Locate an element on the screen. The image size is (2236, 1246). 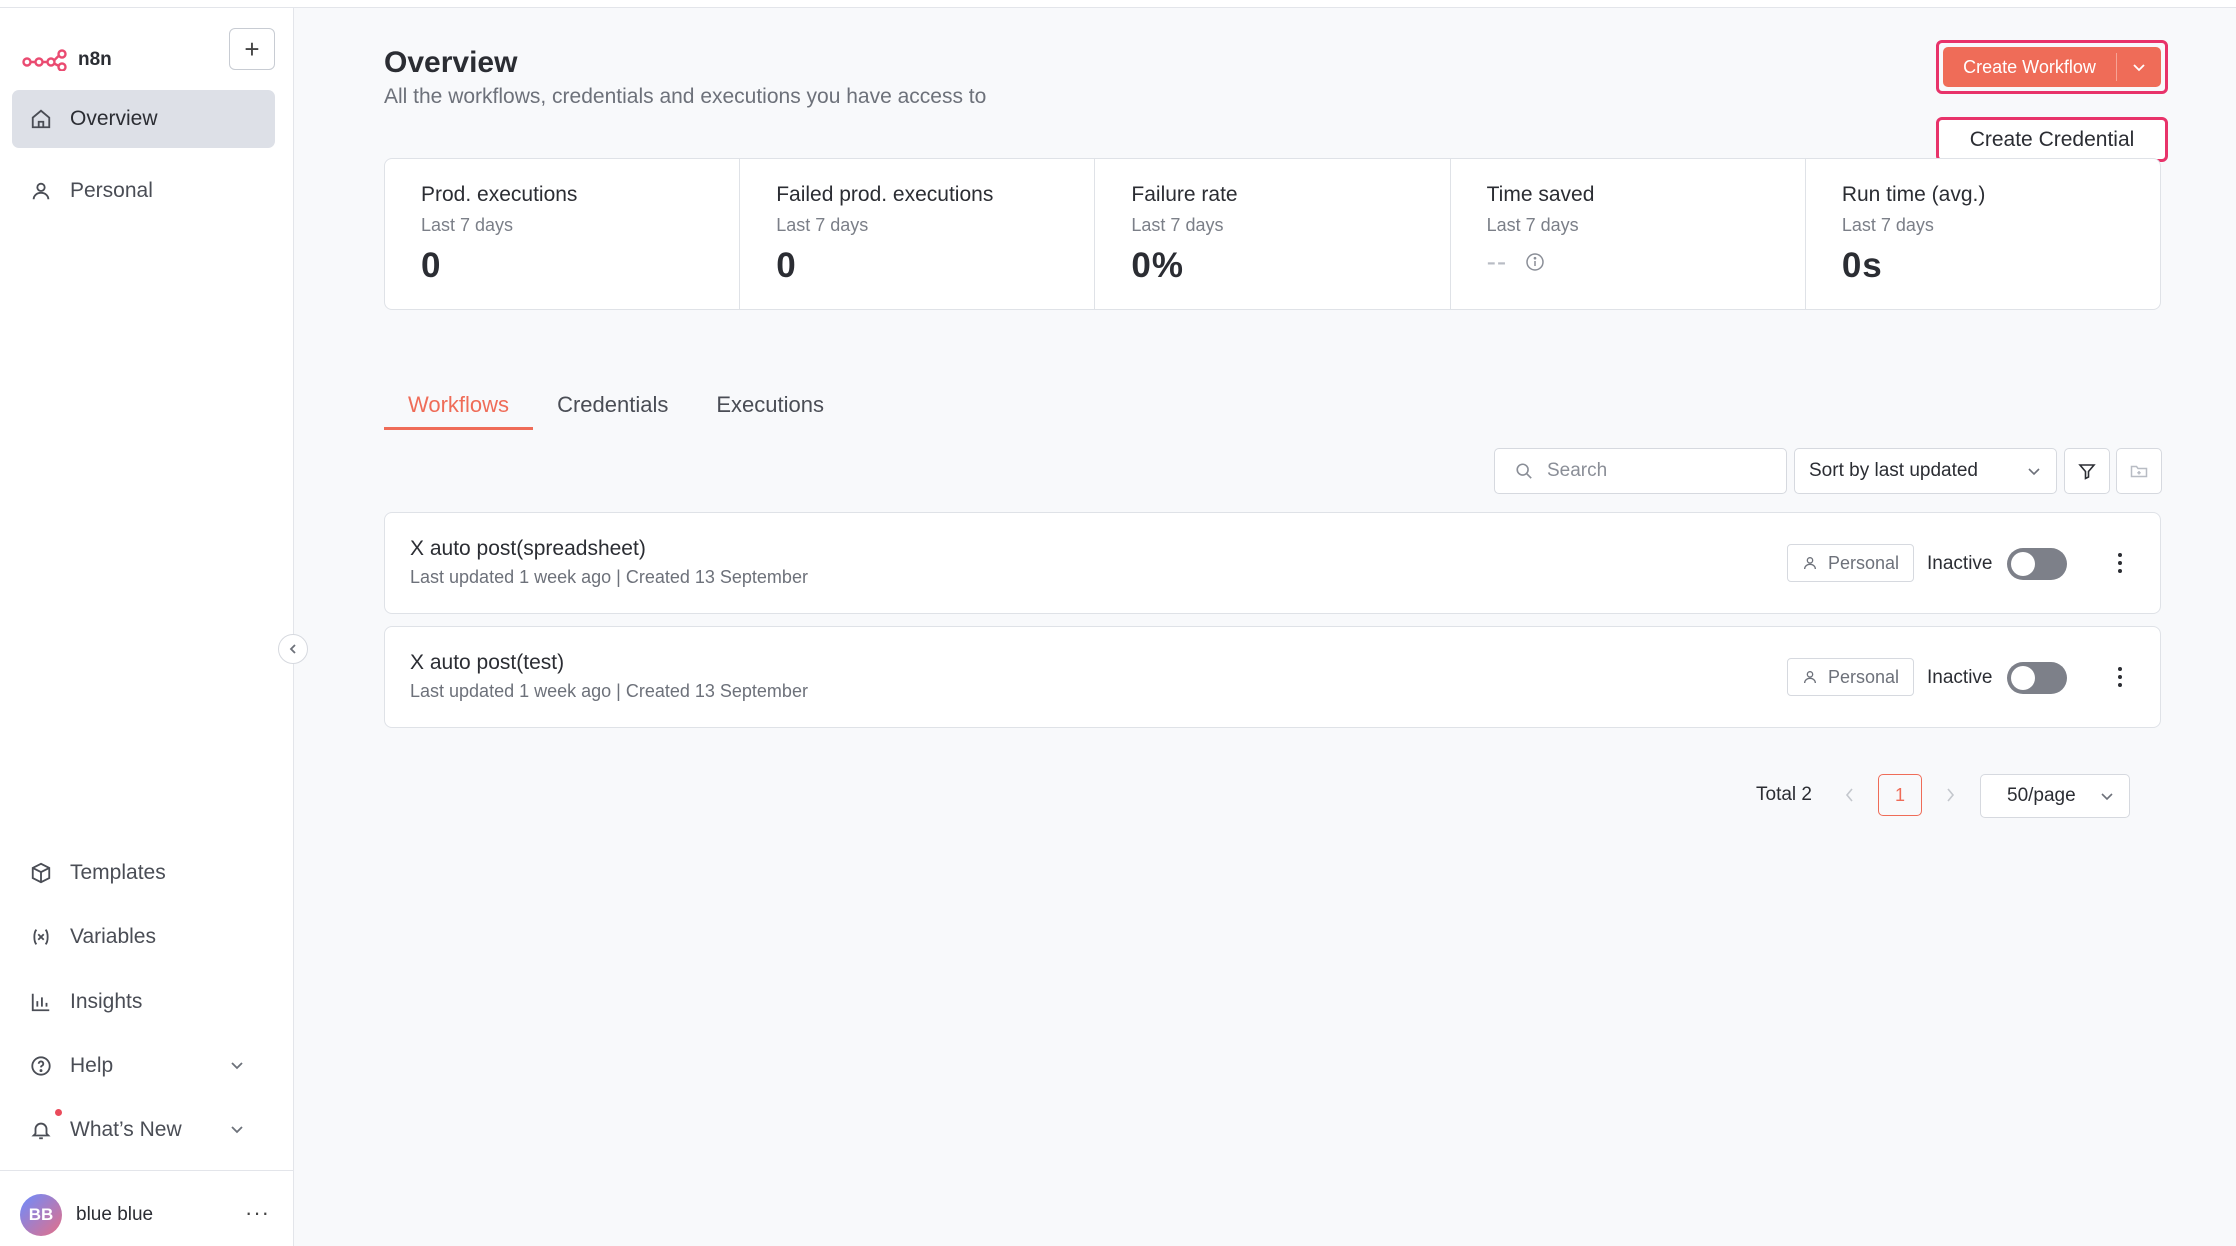
stat-label: Failed prod. executions is located at coordinates (885, 194).